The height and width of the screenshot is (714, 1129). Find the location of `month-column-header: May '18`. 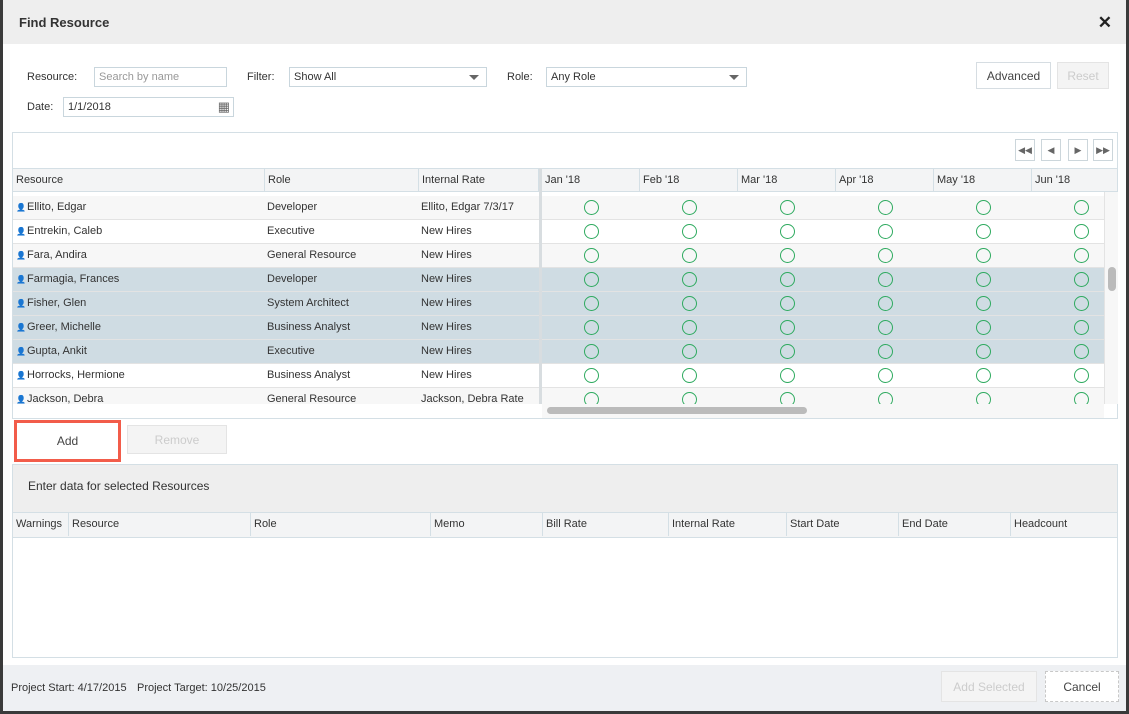

month-column-header: May '18 is located at coordinates (983, 180).